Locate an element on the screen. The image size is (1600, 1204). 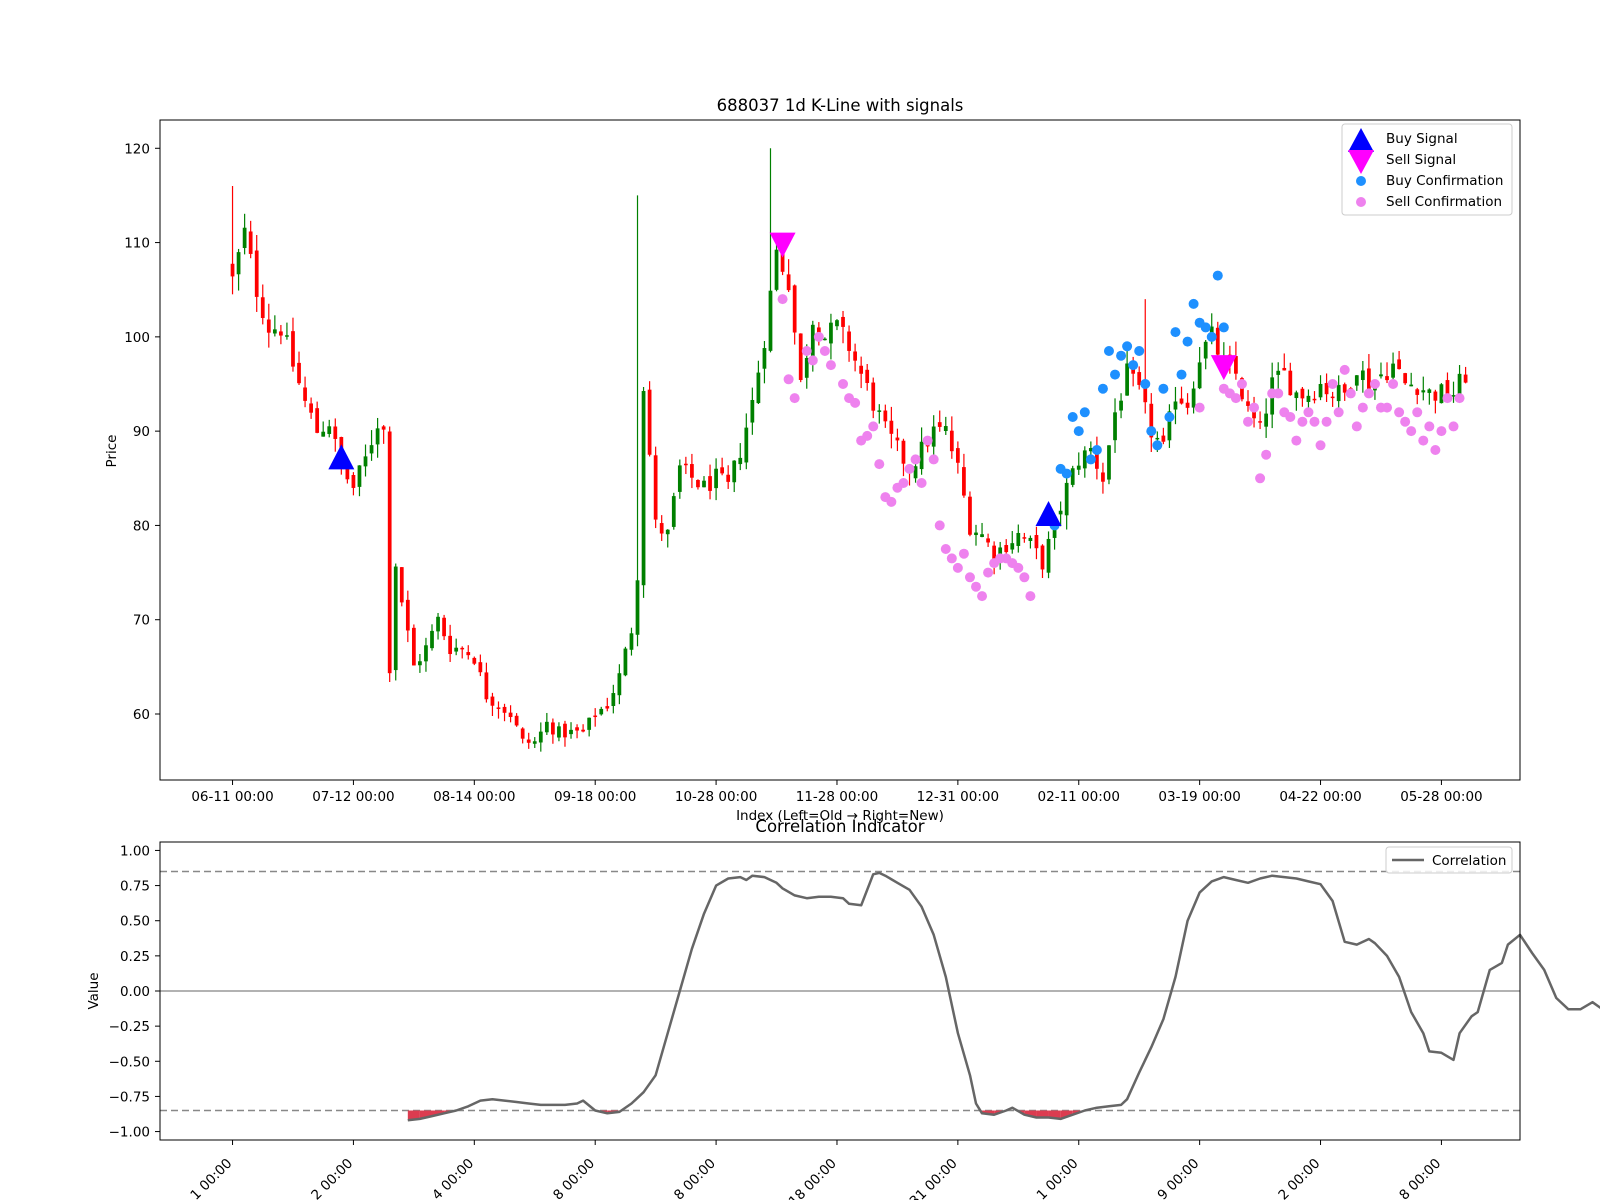
kline-y-label: Price is located at coordinates (112, 451).